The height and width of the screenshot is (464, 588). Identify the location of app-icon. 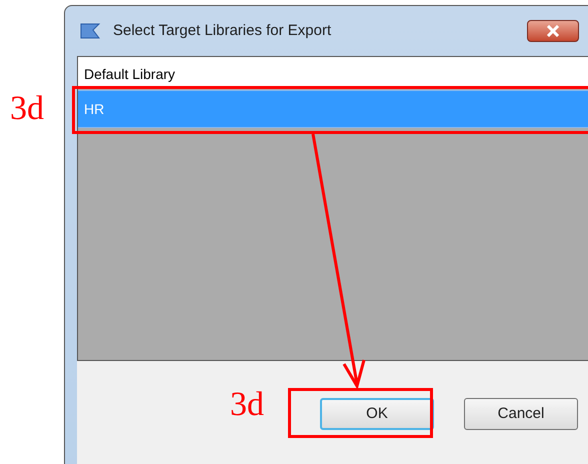
(90, 31).